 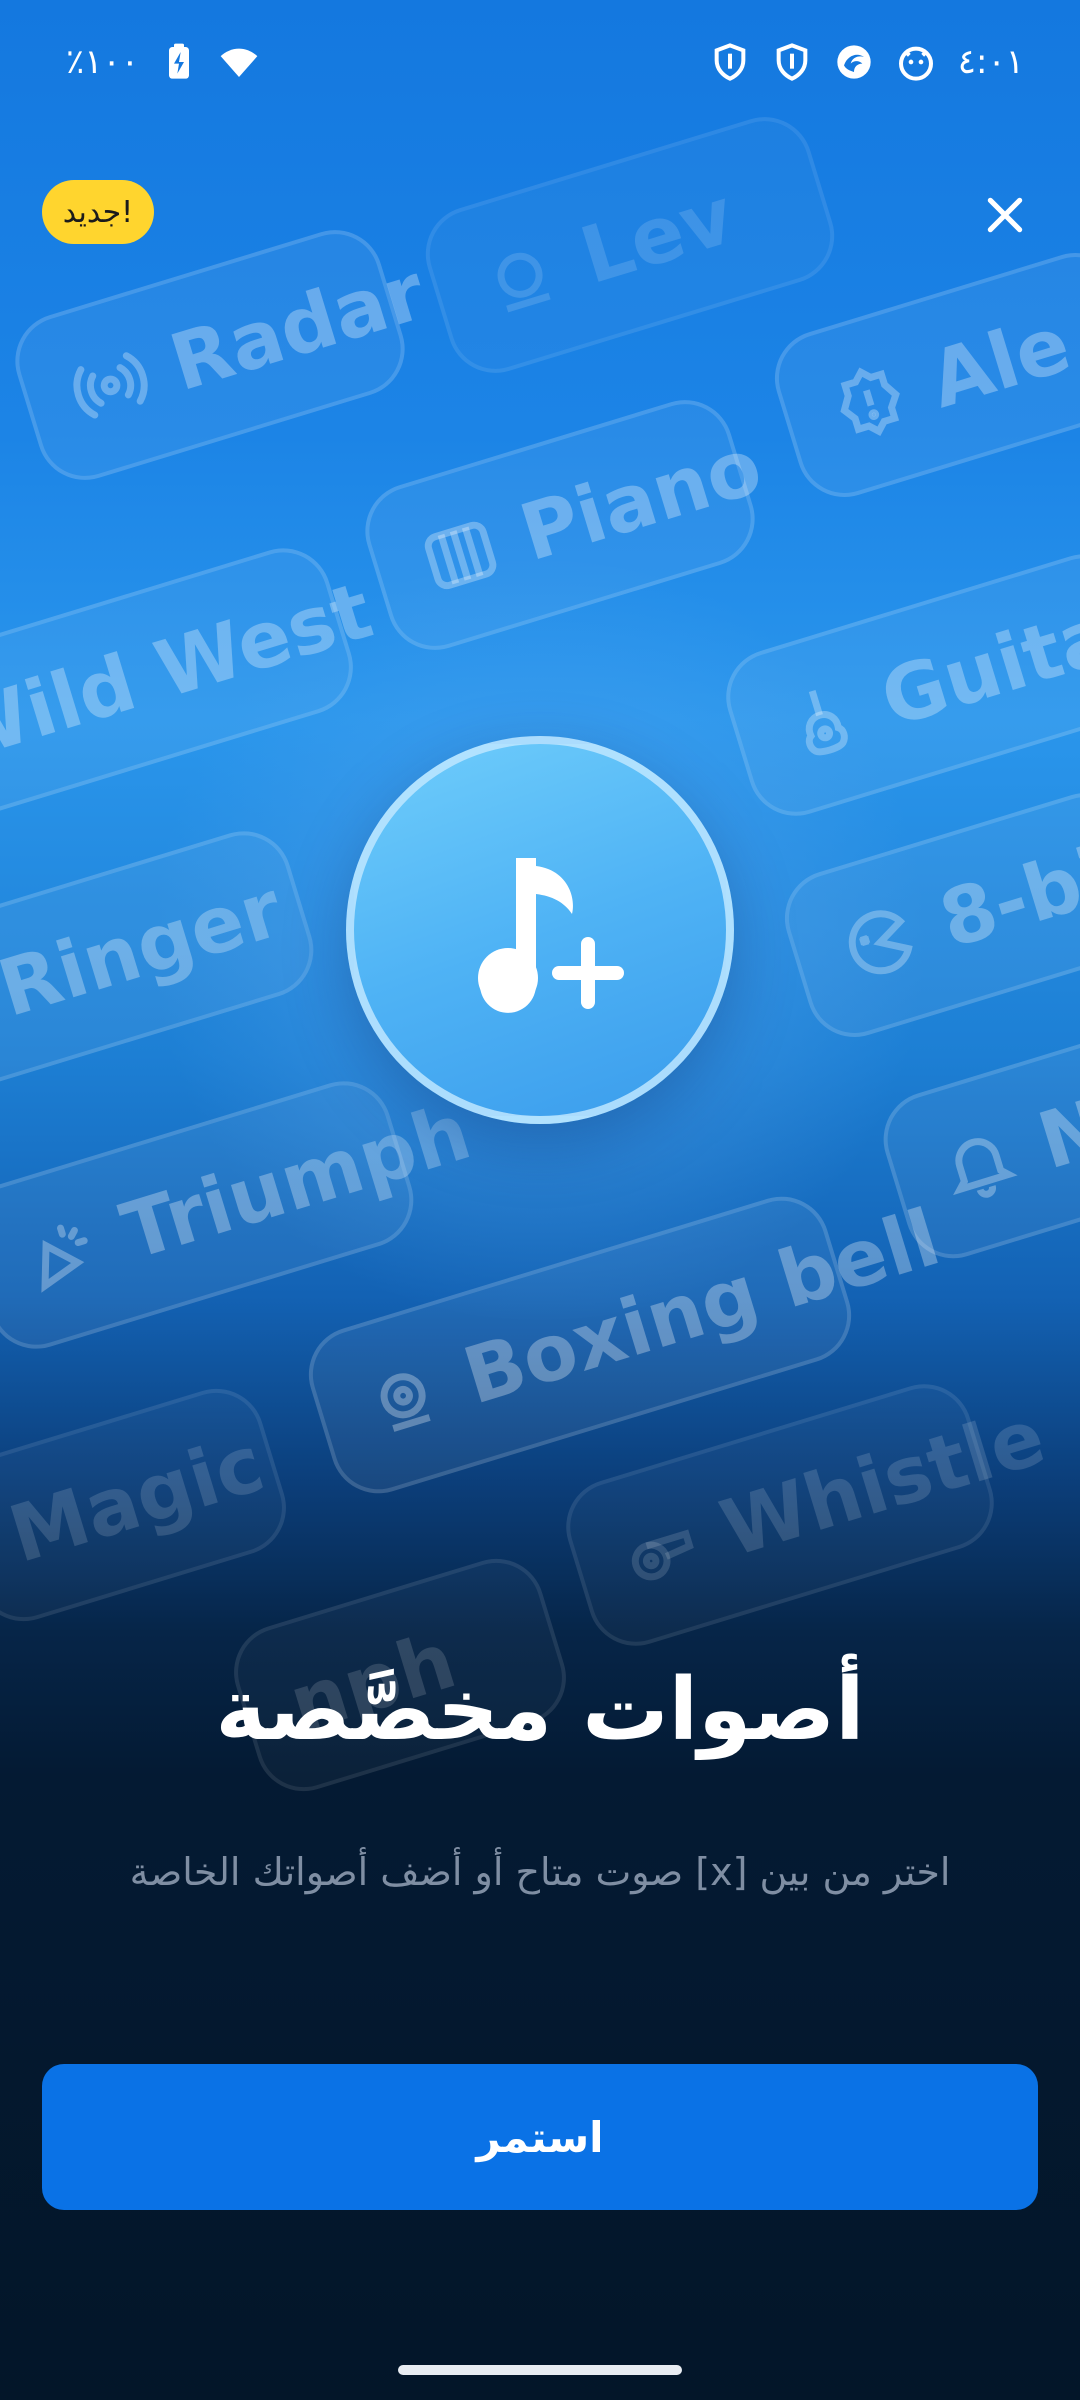 What do you see at coordinates (405, 1402) in the screenshot?
I see `boxing-bell-icon` at bounding box center [405, 1402].